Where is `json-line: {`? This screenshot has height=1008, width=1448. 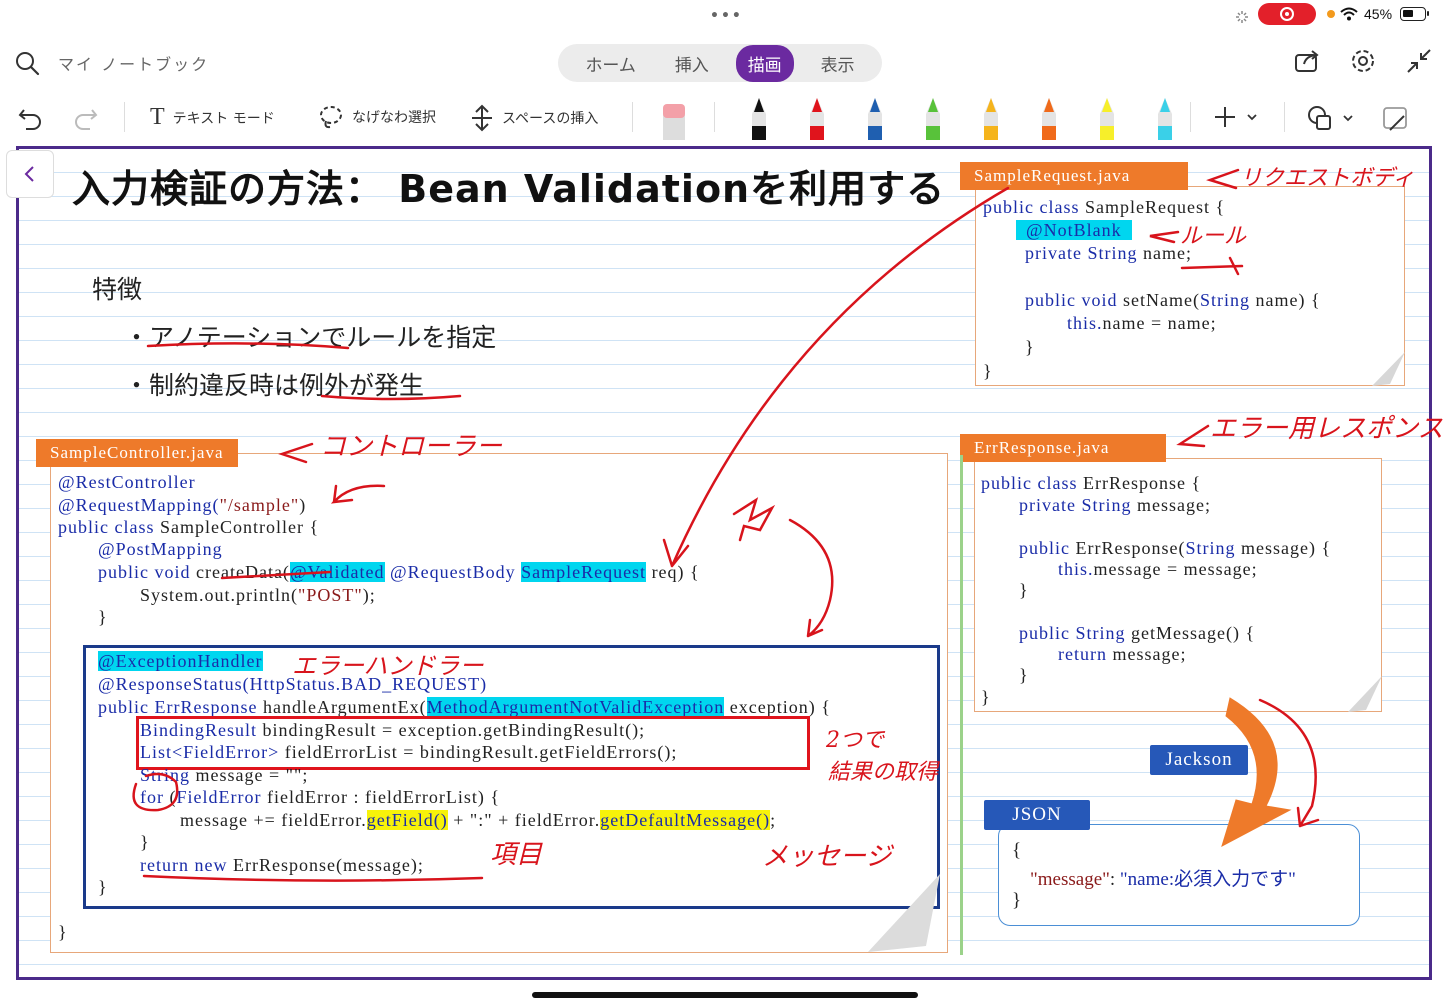 json-line: { is located at coordinates (1017, 850).